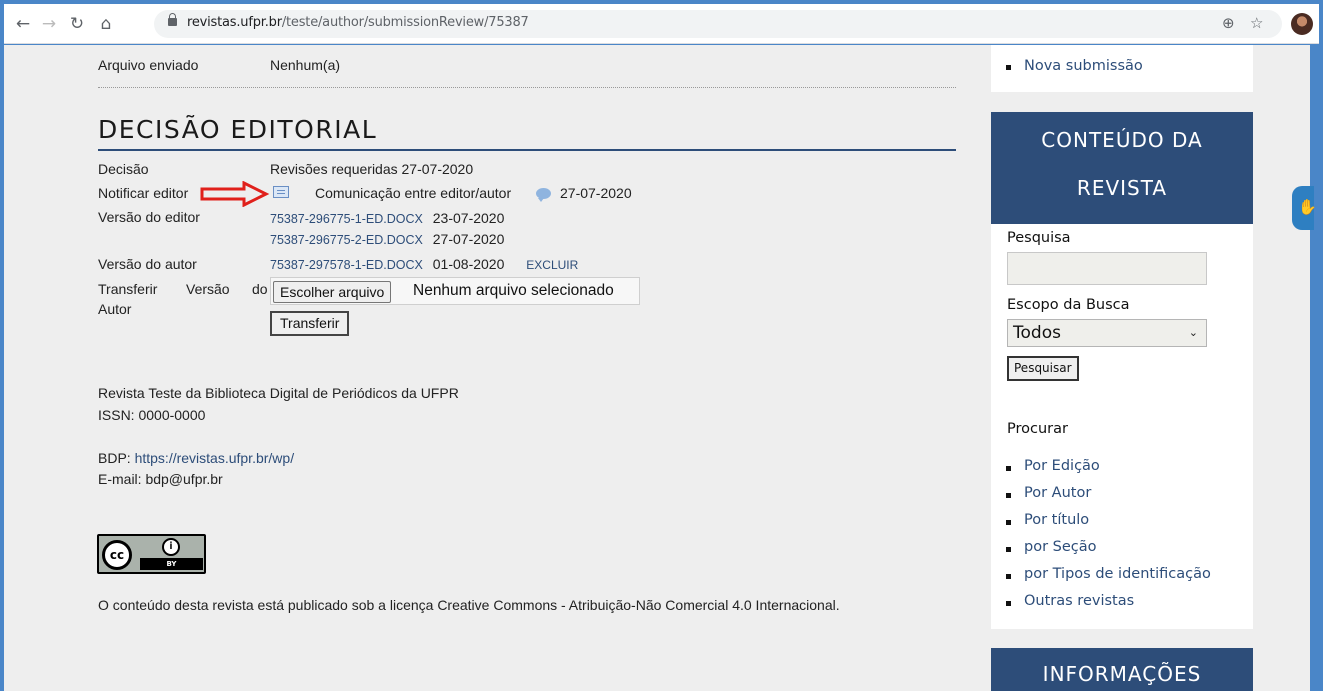  I want to click on escopo-select: Todos ⌄, so click(1107, 333).